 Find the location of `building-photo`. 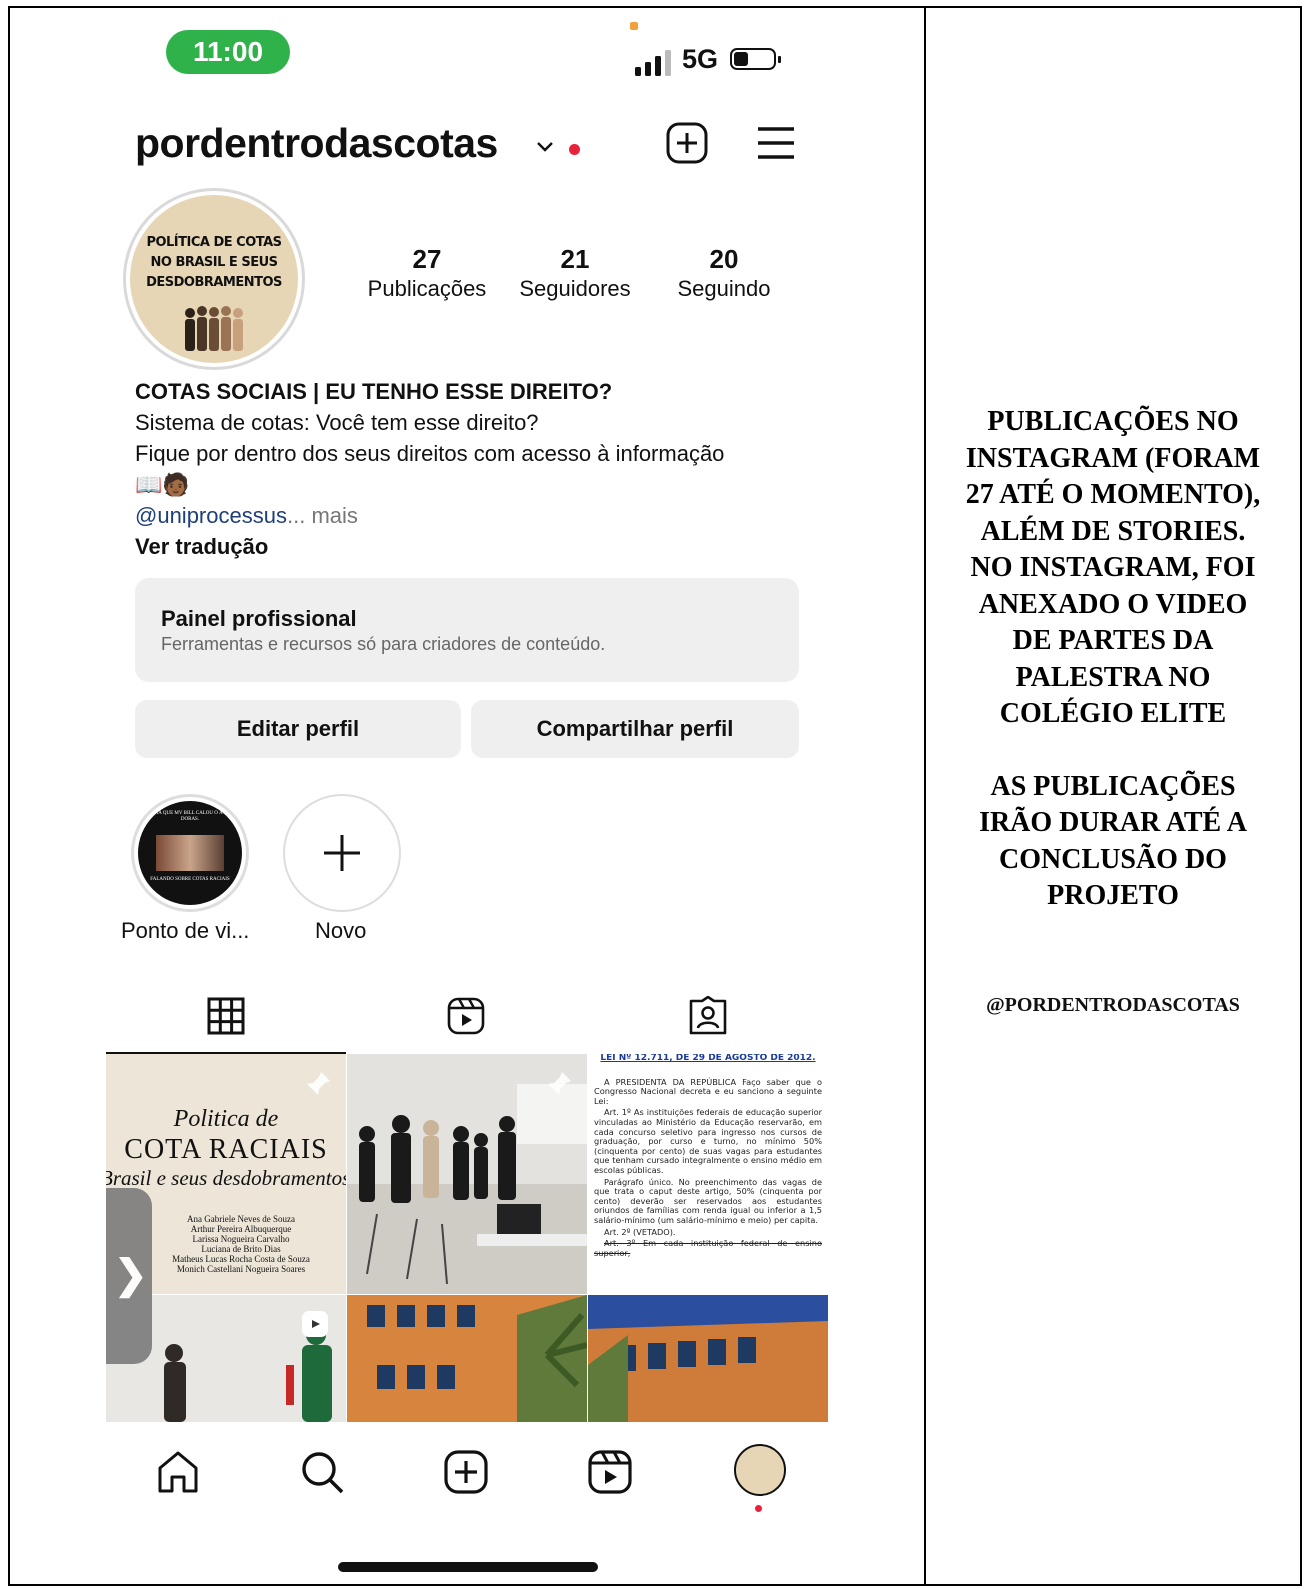

building-photo is located at coordinates (467, 1358).